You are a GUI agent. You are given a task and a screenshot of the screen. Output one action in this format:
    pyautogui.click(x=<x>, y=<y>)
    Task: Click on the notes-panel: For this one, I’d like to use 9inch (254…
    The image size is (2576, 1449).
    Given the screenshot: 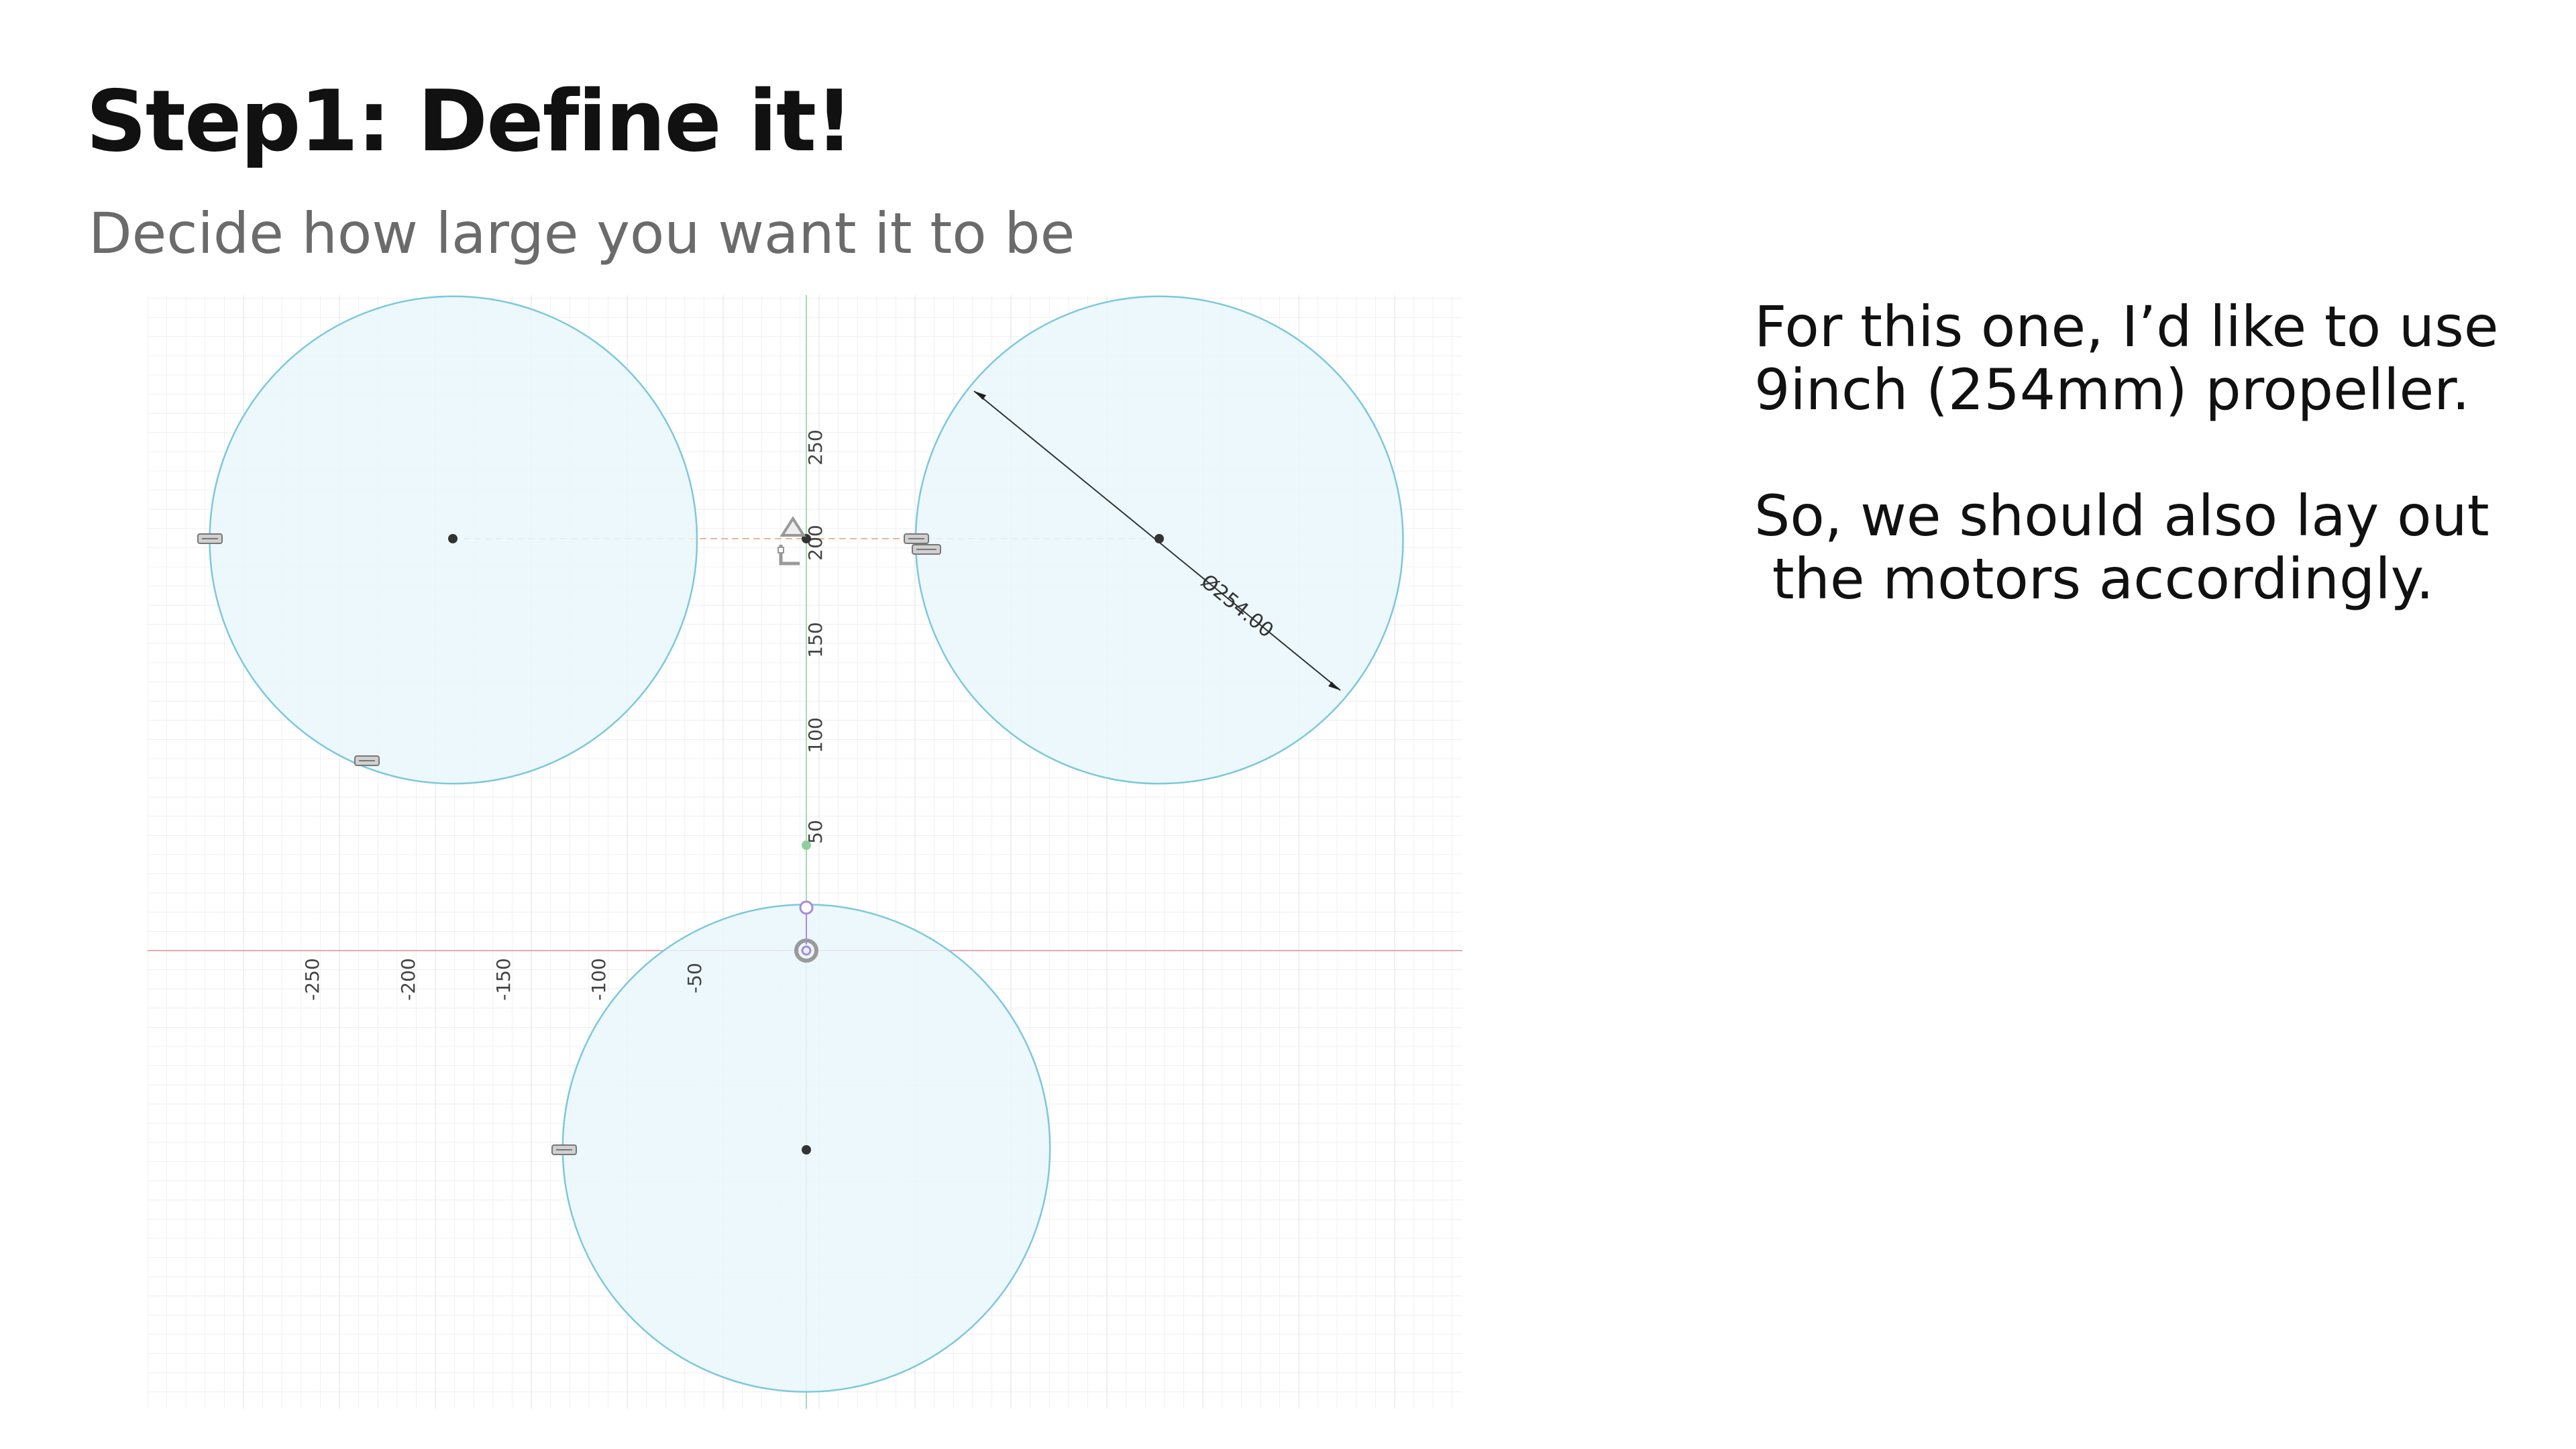 What is the action you would take?
    pyautogui.click(x=2140, y=452)
    